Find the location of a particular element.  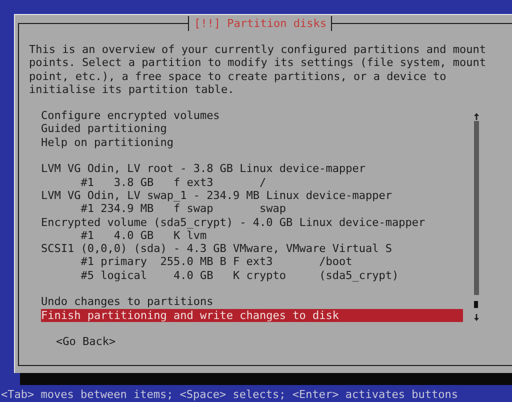

menu-item: Encrypted volume (sda5_crypt) - 4.0 GB Linux device-mapper is located at coordinates (252, 222).